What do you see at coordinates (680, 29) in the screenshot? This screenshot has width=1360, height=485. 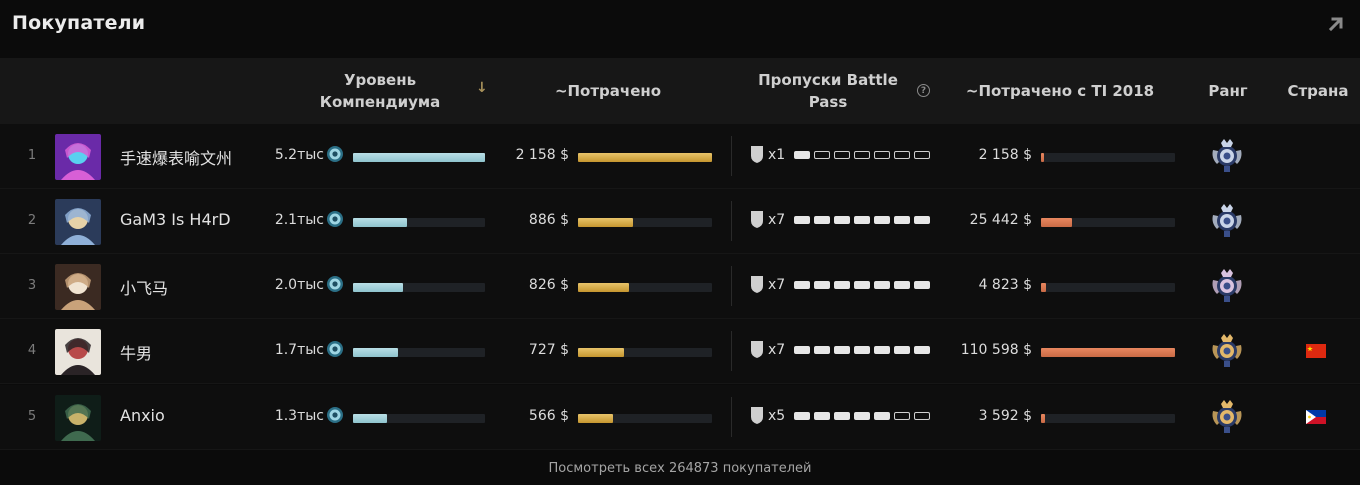 I see `panel-header: Покупатели` at bounding box center [680, 29].